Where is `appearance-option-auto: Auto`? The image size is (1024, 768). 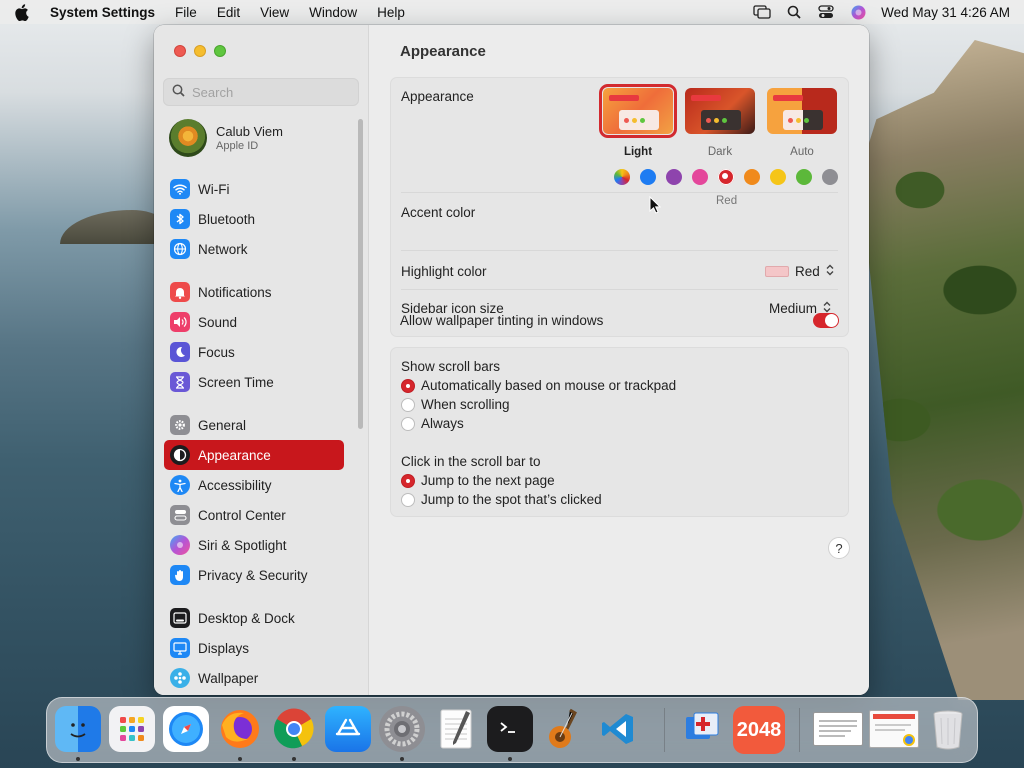 appearance-option-auto: Auto is located at coordinates (802, 123).